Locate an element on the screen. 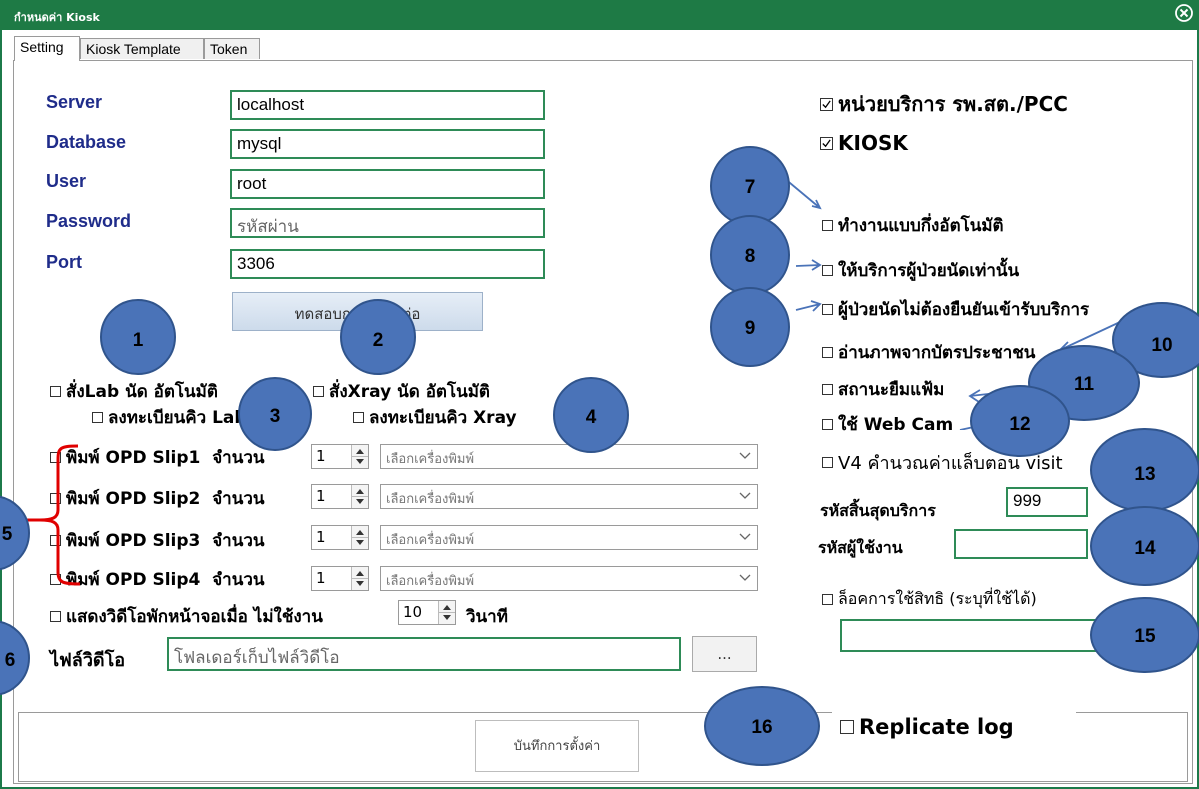 The width and height of the screenshot is (1199, 789). slip4-printer-value: เลือกเครื่องพิมพ์ is located at coordinates (430, 581).